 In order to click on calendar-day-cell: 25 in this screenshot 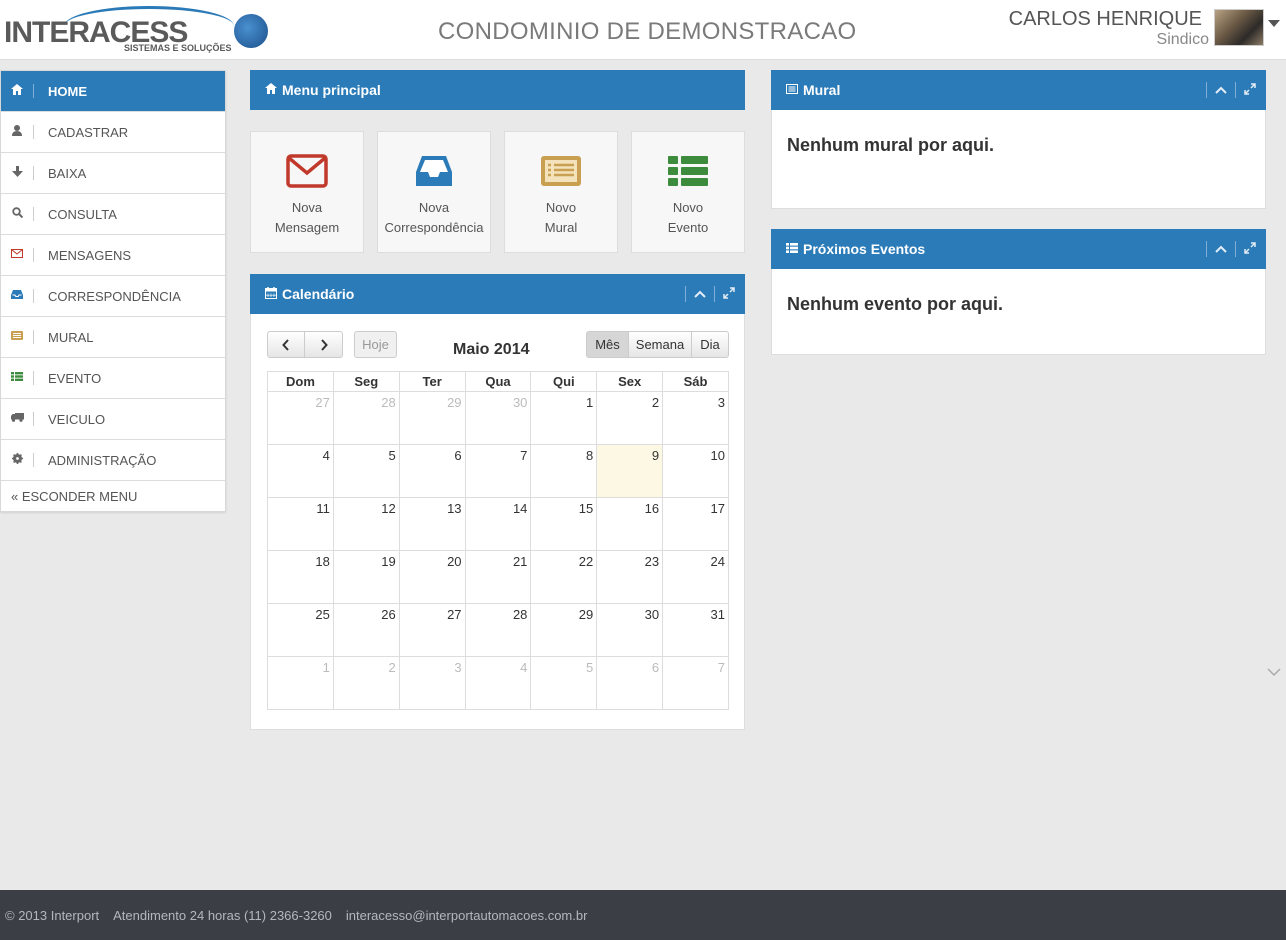, I will do `click(300, 630)`.